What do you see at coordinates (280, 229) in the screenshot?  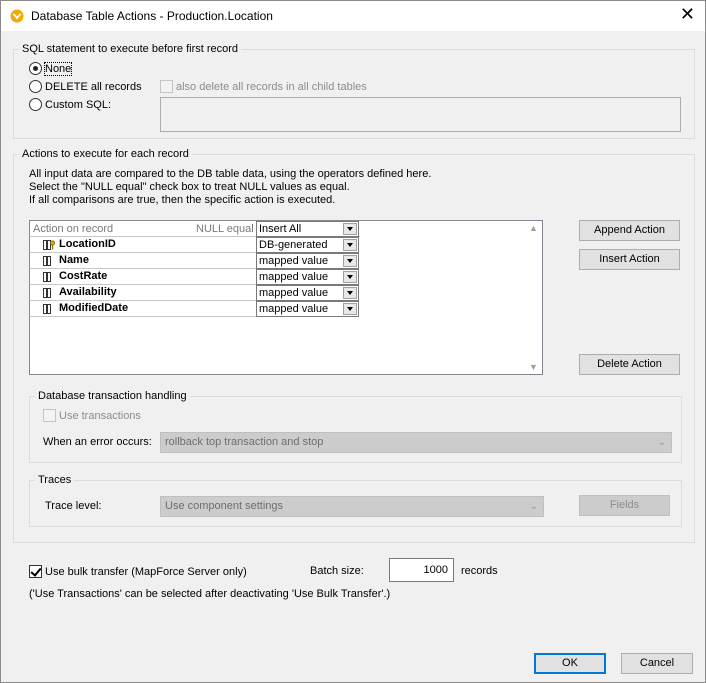 I see `action-type-value: Insert All` at bounding box center [280, 229].